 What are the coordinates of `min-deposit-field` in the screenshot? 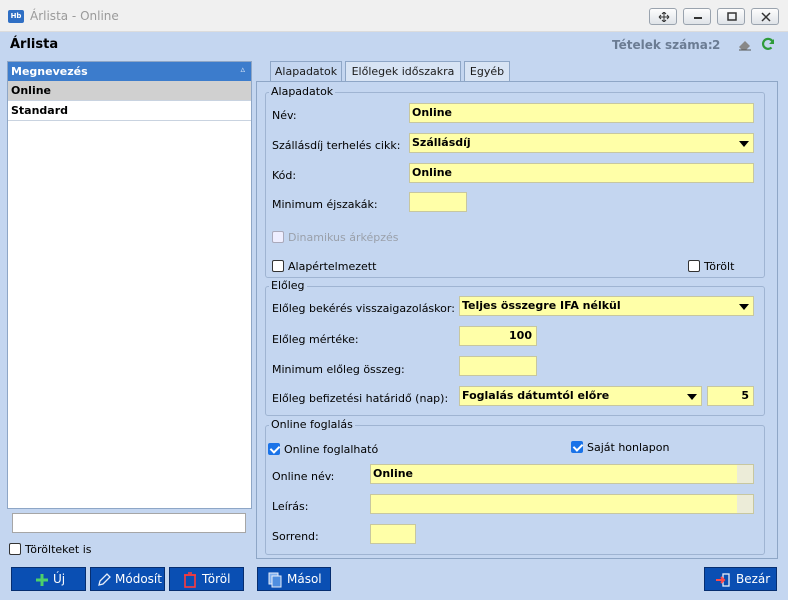 It's located at (498, 366).